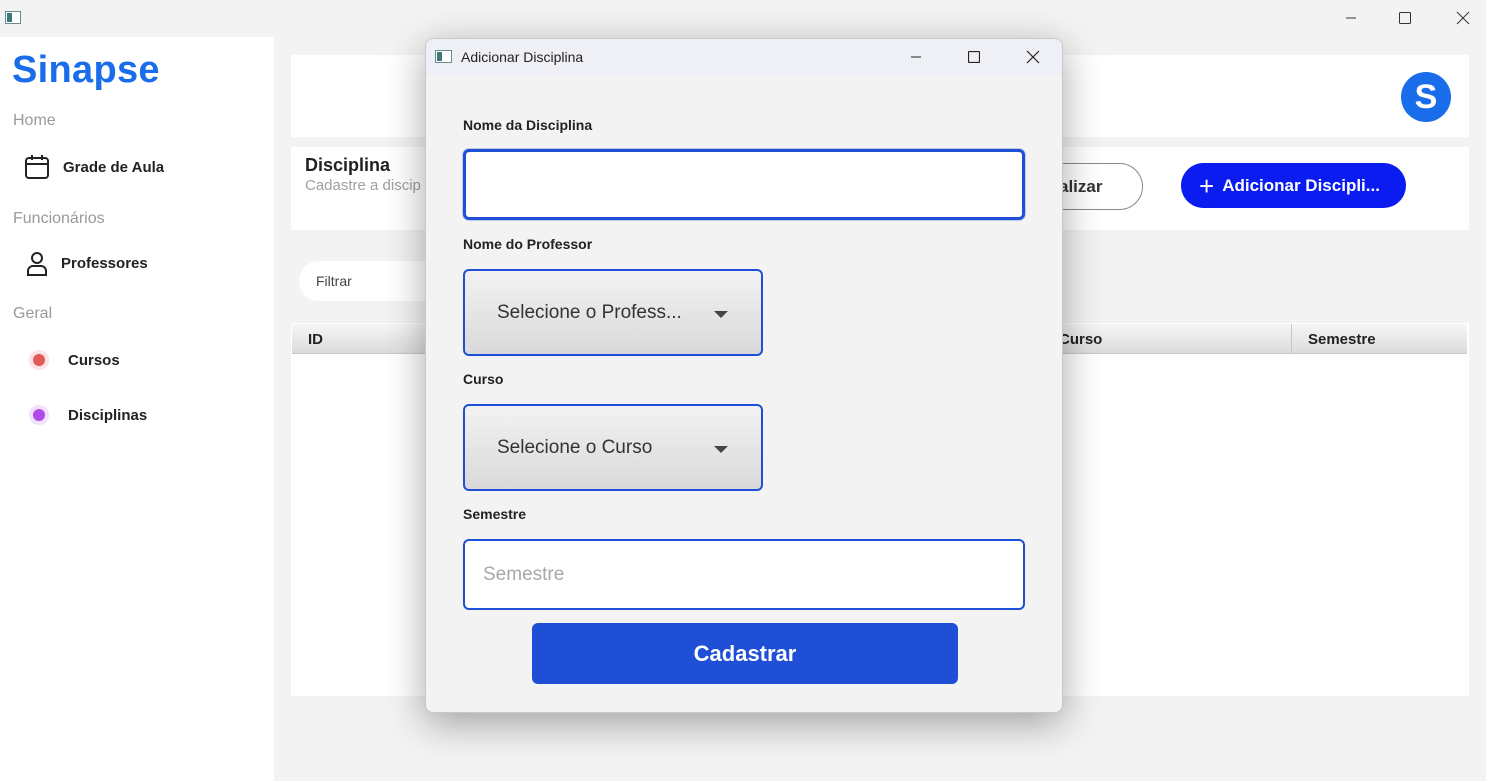 The image size is (1486, 781). I want to click on section-funcionarios: Funcionários, so click(59, 218).